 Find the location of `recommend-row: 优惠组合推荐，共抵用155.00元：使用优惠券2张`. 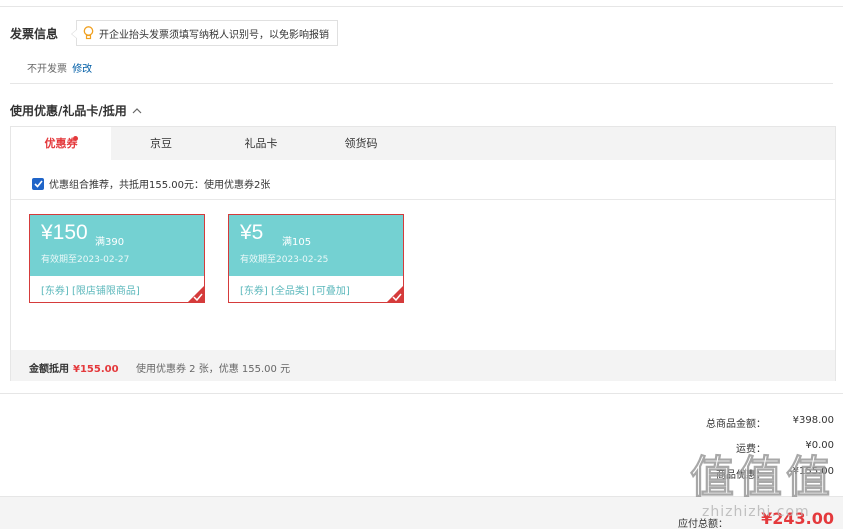

recommend-row: 优惠组合推荐，共抵用155.00元：使用优惠券2张 is located at coordinates (151, 183).